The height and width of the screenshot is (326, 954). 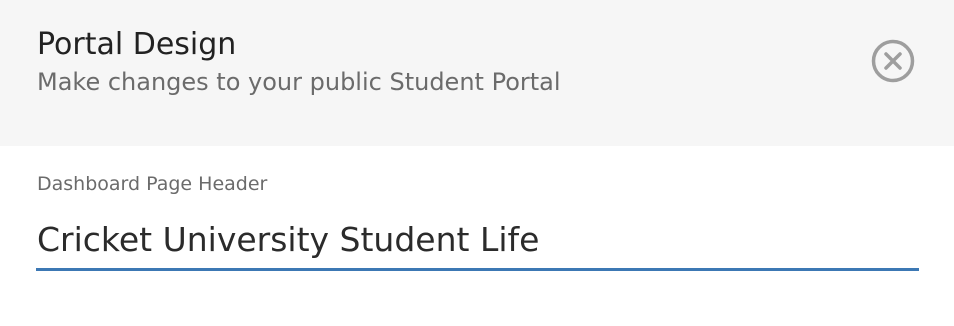 What do you see at coordinates (152, 184) in the screenshot?
I see `dashboard-header-label: Dashboard Page Header` at bounding box center [152, 184].